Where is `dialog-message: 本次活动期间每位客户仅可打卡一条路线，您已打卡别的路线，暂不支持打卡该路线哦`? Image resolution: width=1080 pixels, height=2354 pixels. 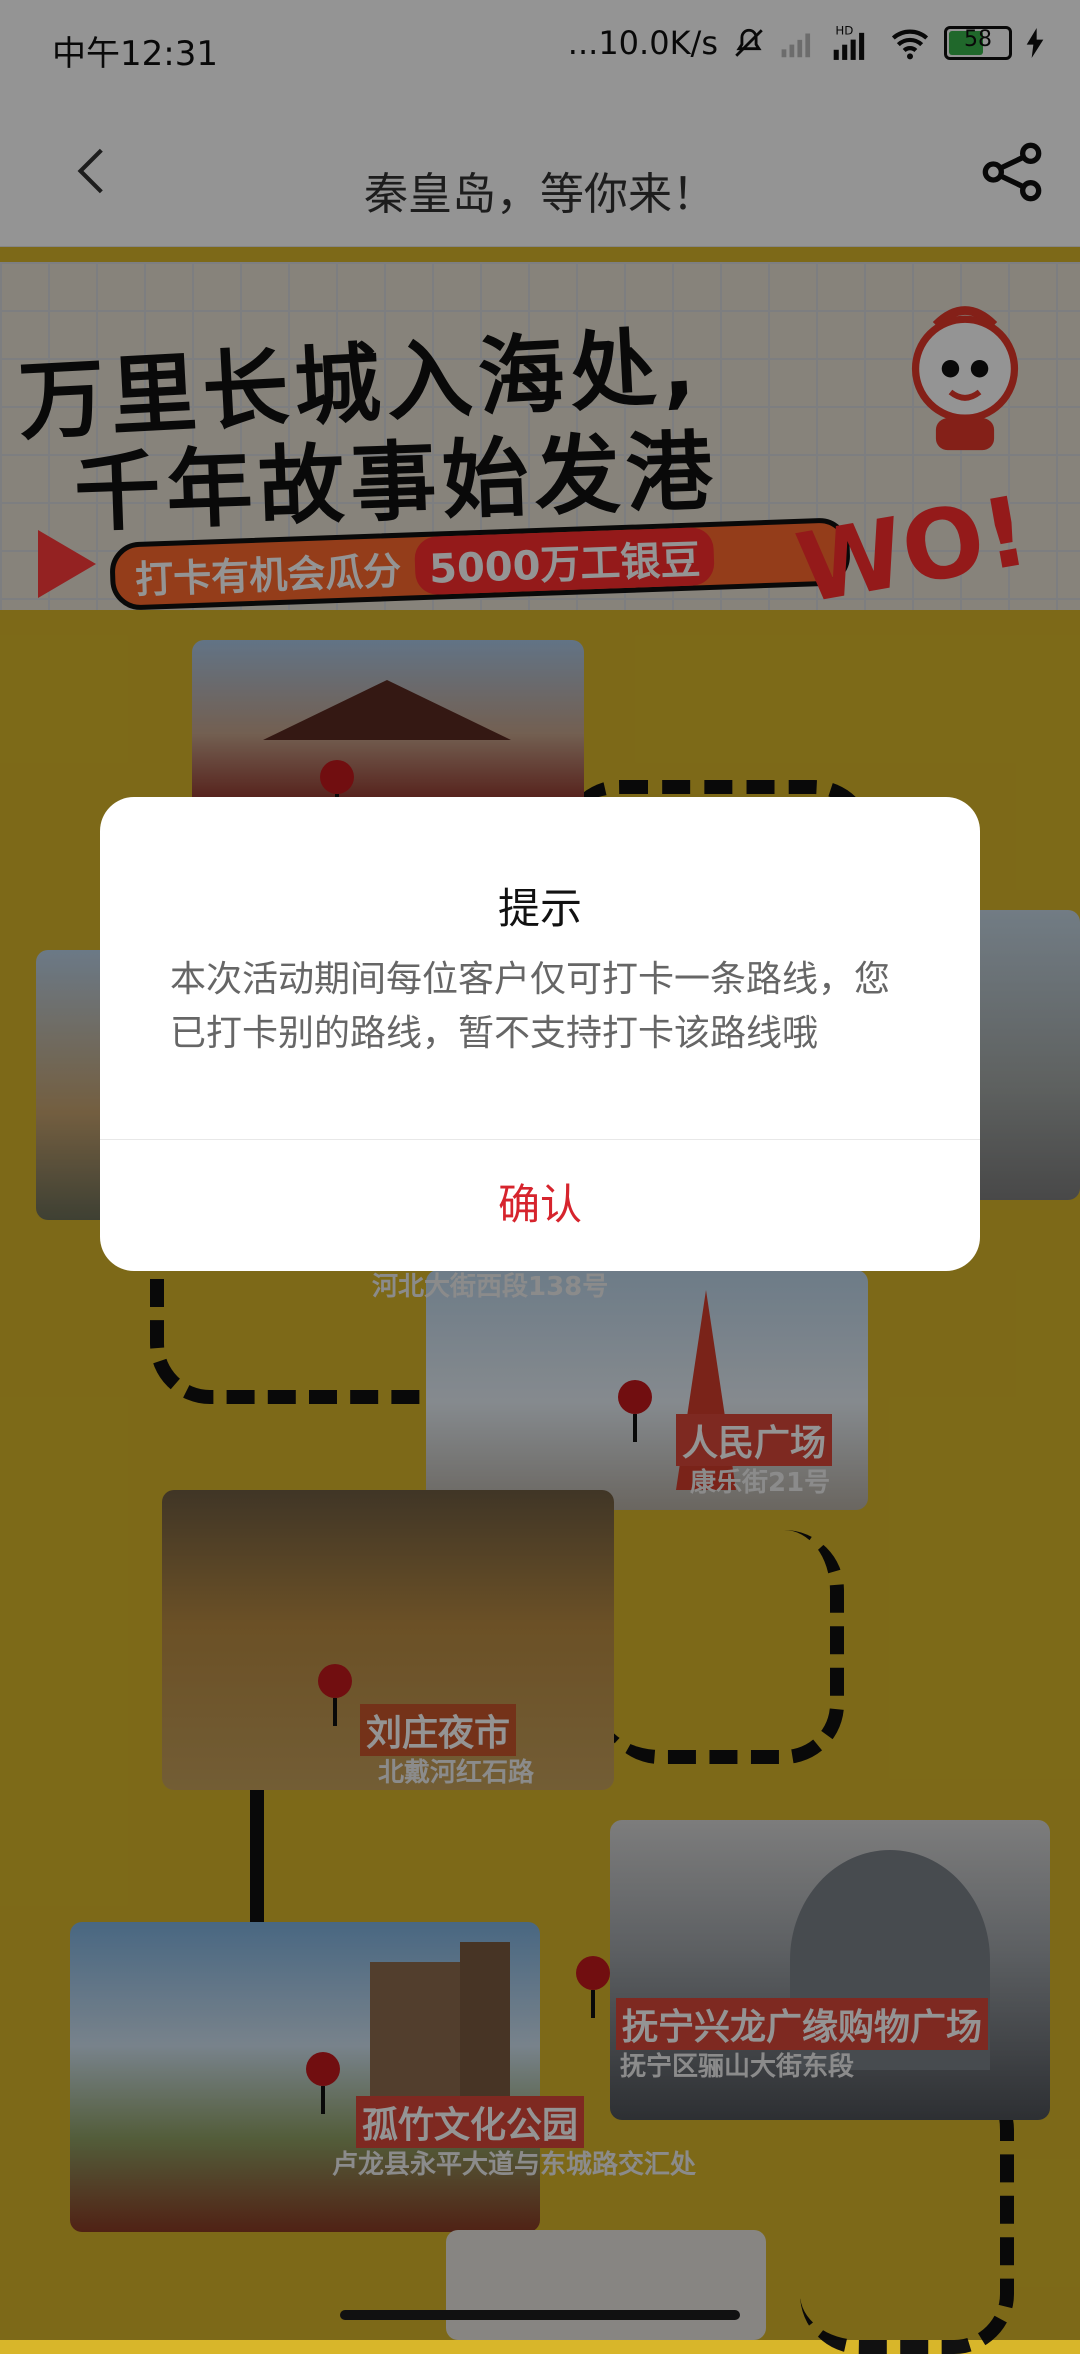
dialog-message: 本次活动期间每位客户仅可打卡一条路线，您已打卡别的路线，暂不支持打卡该路线哦 is located at coordinates (530, 1006).